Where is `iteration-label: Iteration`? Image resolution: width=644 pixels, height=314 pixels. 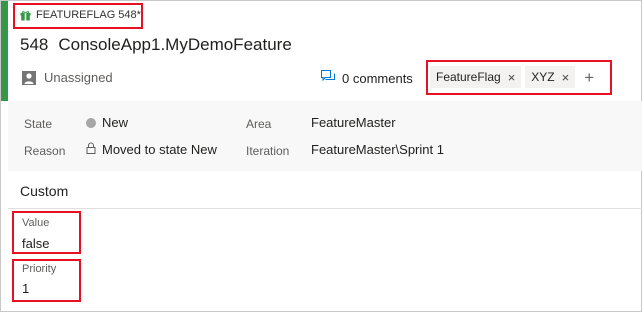 iteration-label: Iteration is located at coordinates (268, 151).